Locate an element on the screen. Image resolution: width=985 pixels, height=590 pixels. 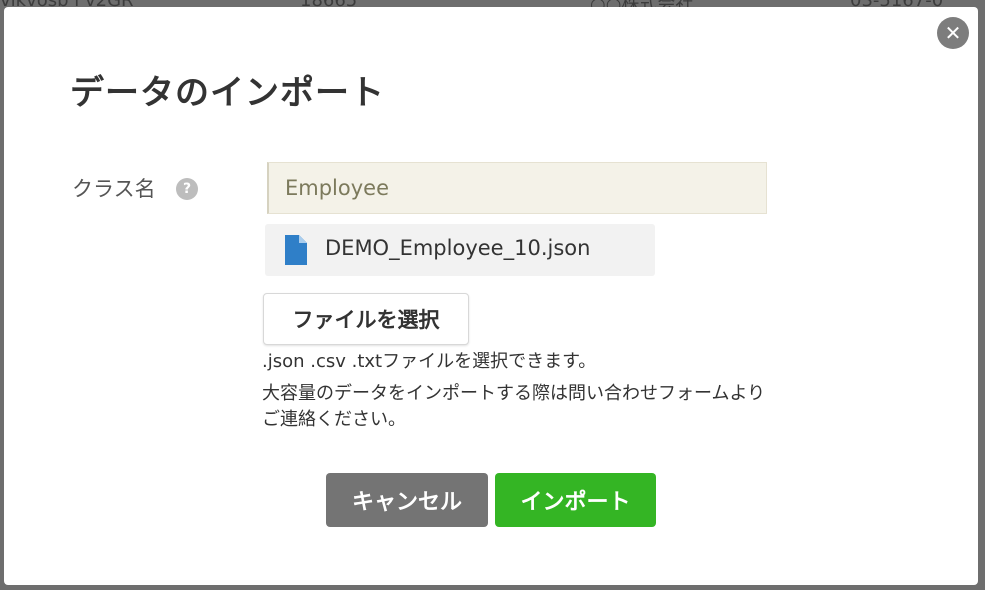
class-name-input is located at coordinates (517, 188).